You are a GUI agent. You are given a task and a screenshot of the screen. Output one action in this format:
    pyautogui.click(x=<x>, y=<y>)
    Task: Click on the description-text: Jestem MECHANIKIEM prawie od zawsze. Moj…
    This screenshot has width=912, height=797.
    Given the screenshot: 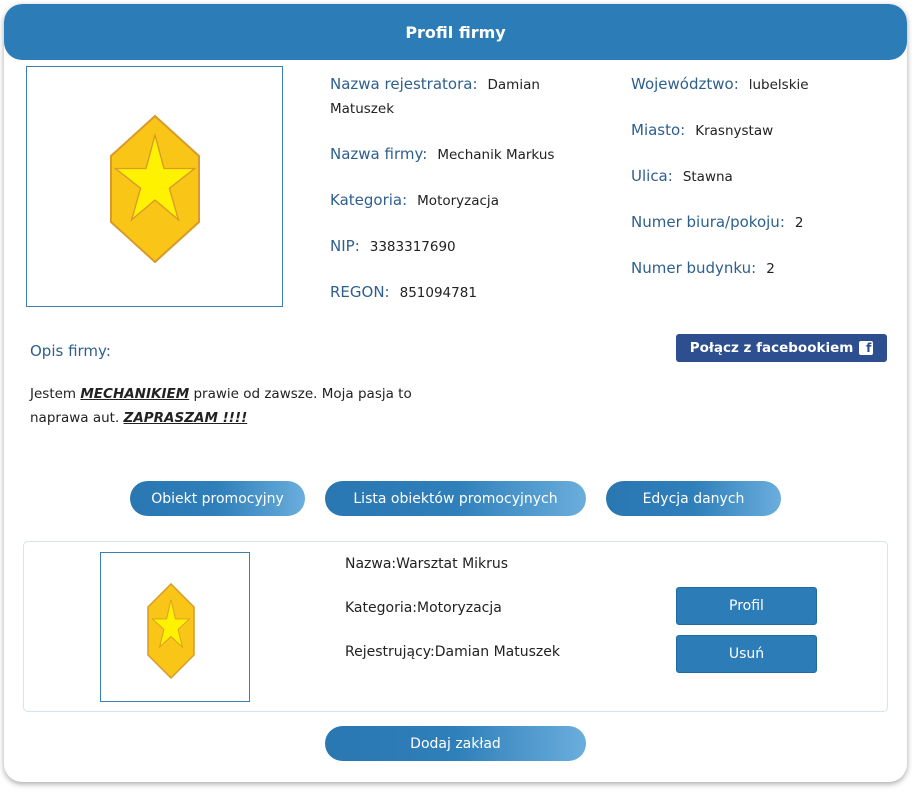 What is the action you would take?
    pyautogui.click(x=221, y=406)
    